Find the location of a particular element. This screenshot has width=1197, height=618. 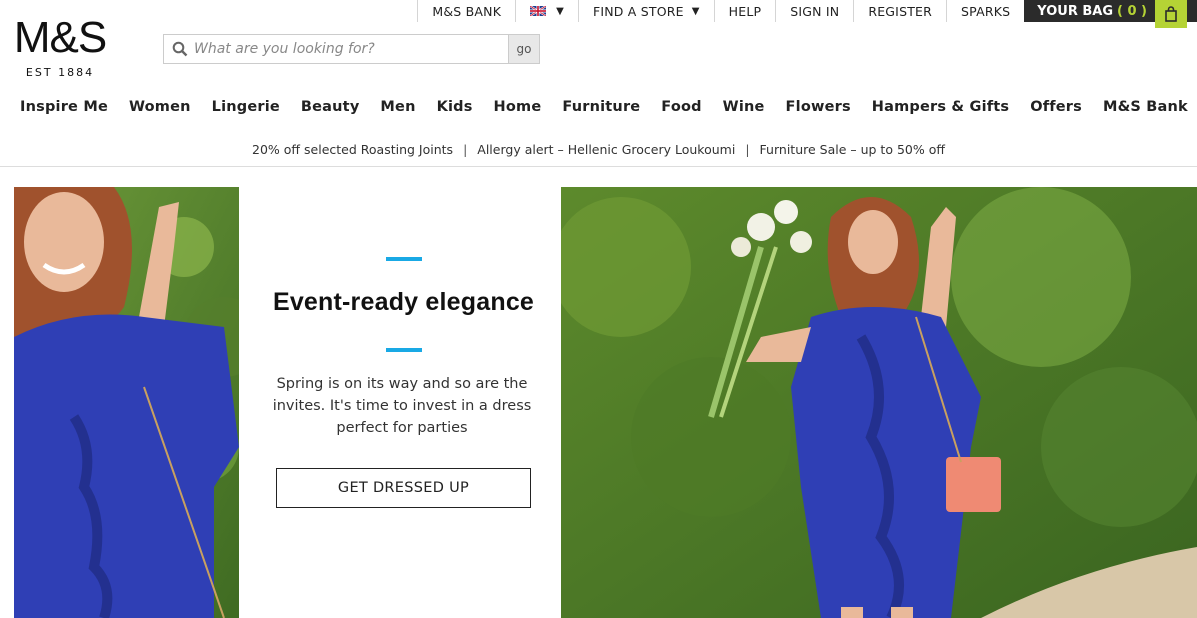

find-store-label: FIND A STORE is located at coordinates (638, 11).